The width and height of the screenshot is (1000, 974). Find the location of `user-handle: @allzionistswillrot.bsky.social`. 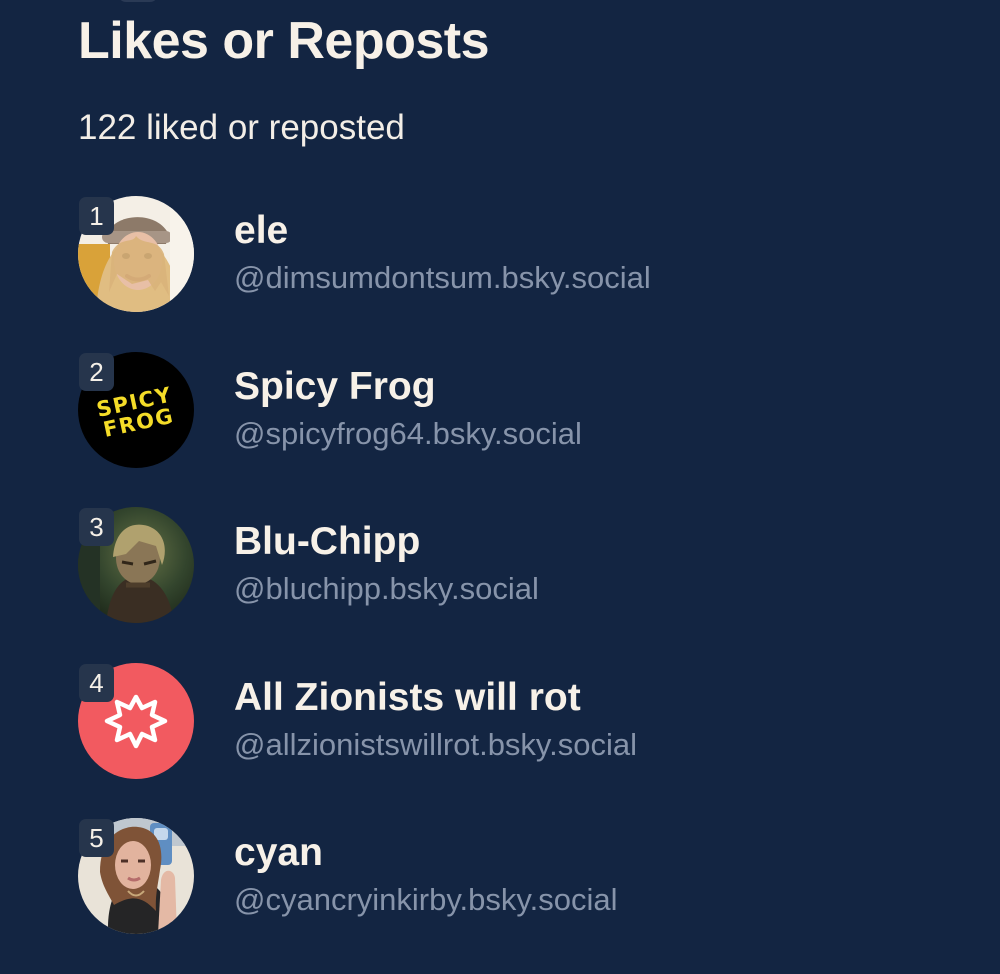

user-handle: @allzionistswillrot.bsky.social is located at coordinates (435, 745).